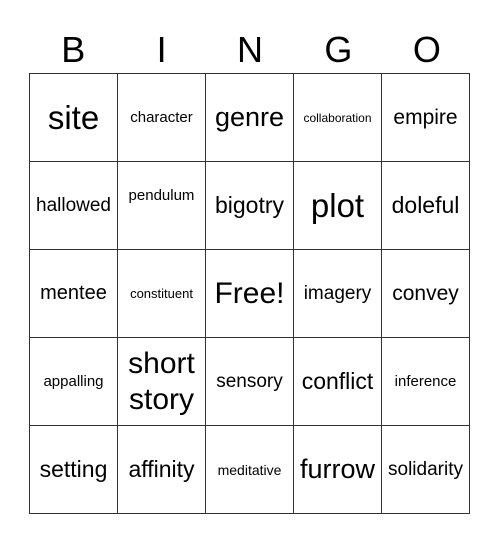 This screenshot has height=544, width=500. I want to click on card-row: mentee constituent Free! imagery convey, so click(249, 293).